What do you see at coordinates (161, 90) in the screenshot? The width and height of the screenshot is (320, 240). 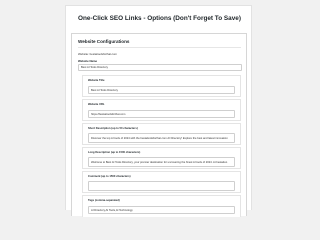 I see `website-title-field: Best AI Tools Directory` at bounding box center [161, 90].